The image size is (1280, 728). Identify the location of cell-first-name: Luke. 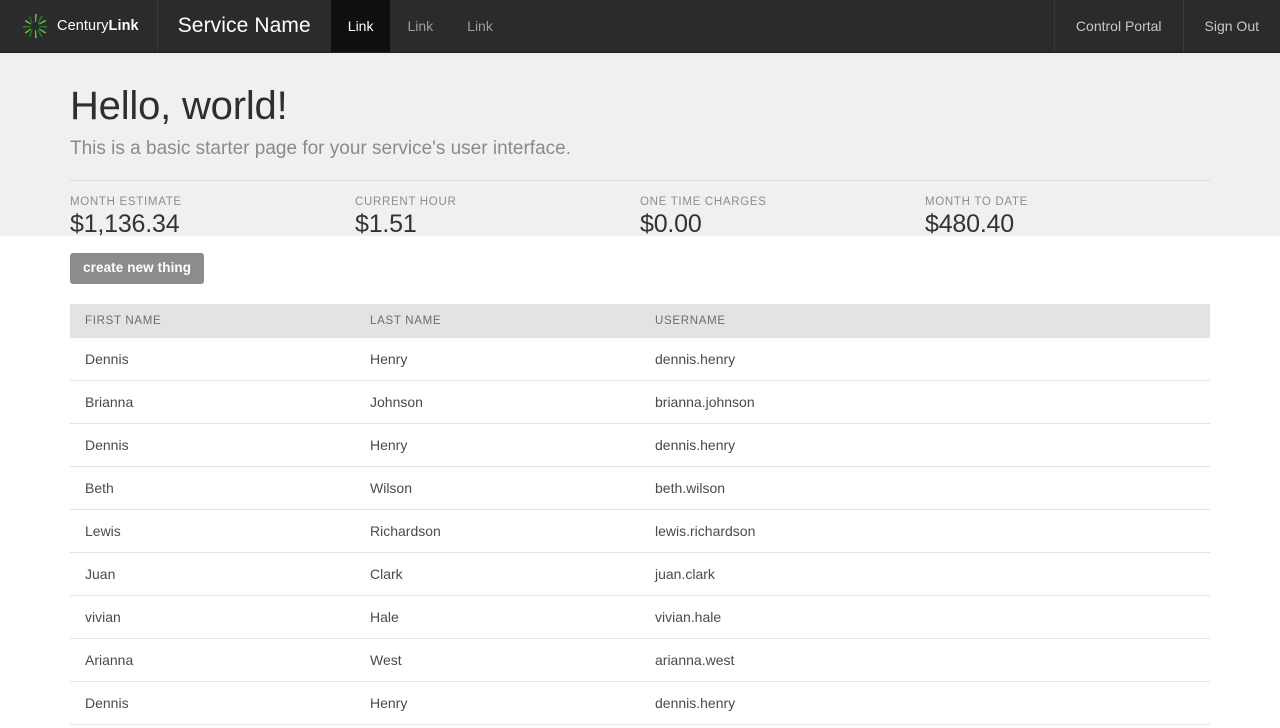
(212, 725).